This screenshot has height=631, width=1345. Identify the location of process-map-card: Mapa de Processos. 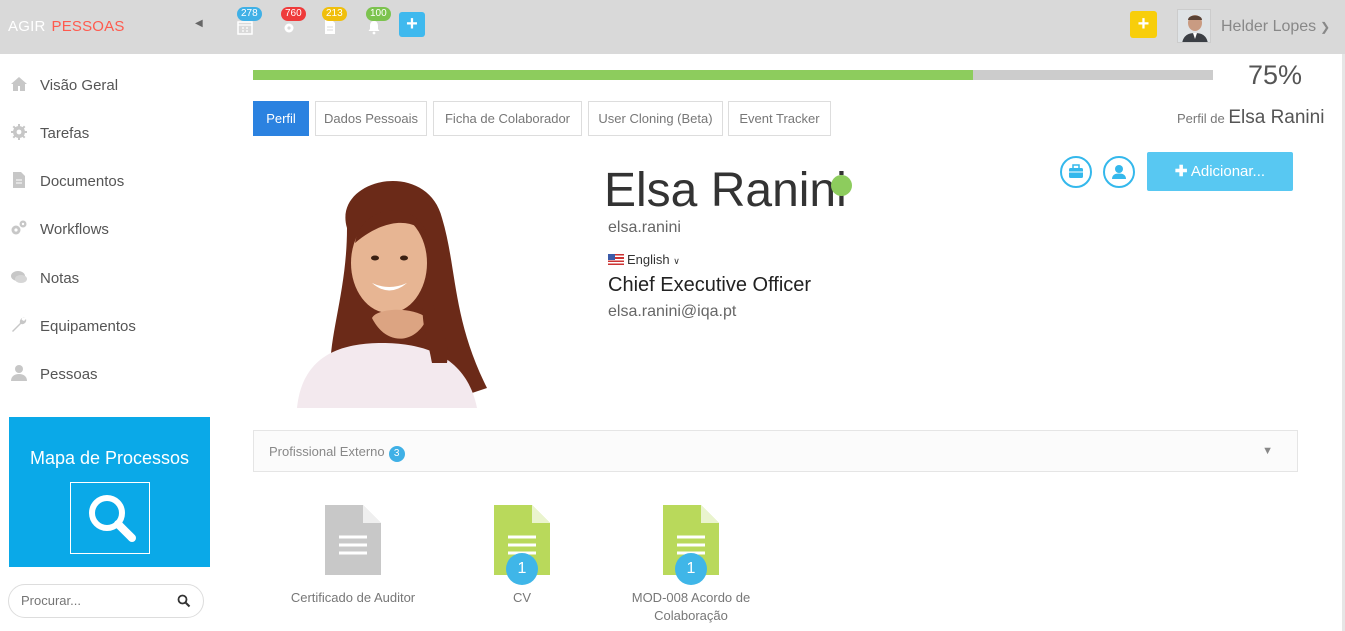
(109, 492).